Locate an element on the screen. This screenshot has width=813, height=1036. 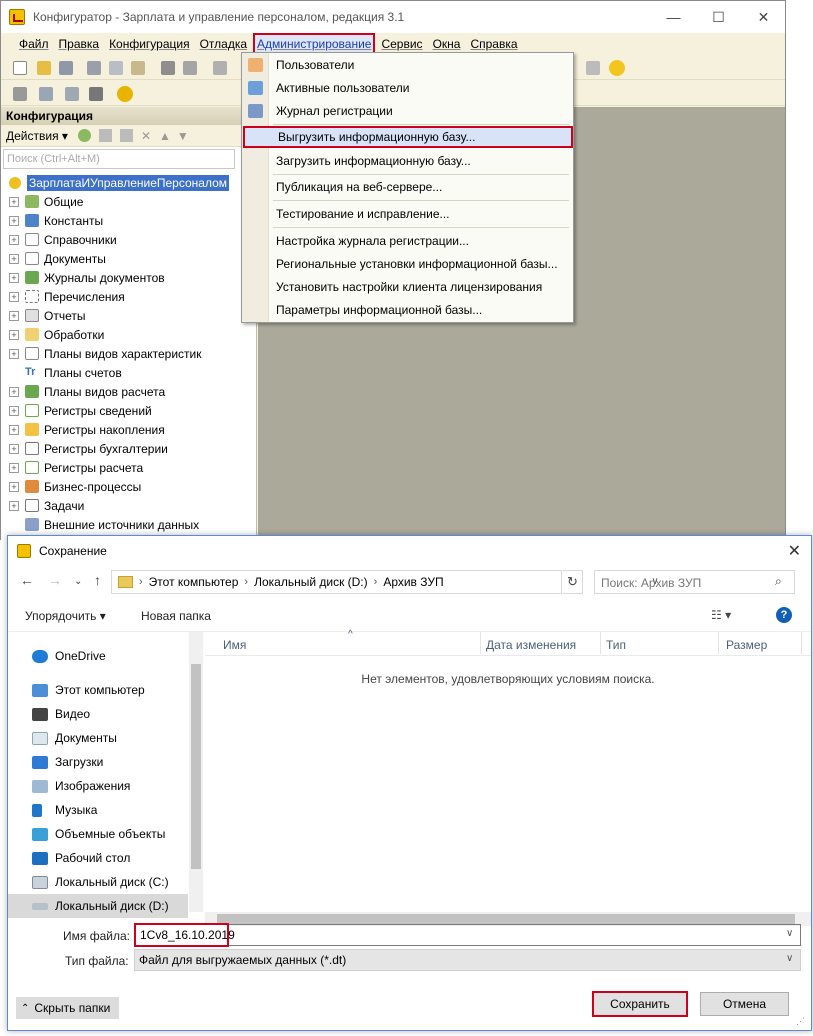
nav-drive-c: Локальный диск (C:) is located at coordinates (98, 882).